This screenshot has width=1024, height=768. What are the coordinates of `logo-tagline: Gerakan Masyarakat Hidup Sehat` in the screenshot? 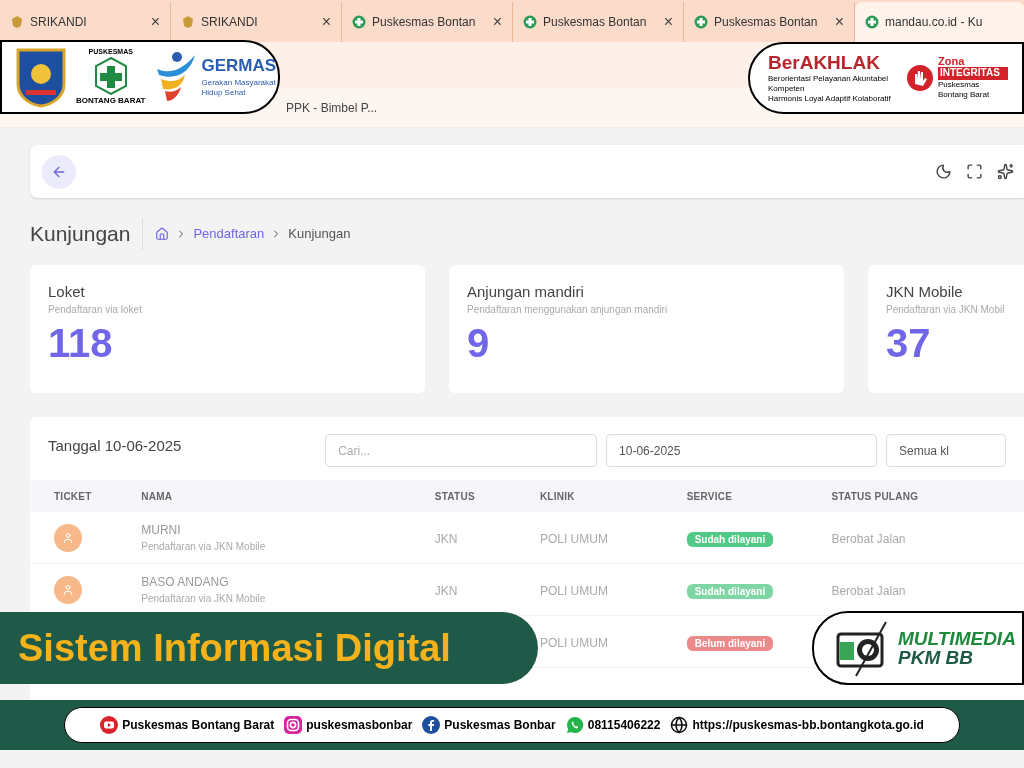 It's located at (239, 87).